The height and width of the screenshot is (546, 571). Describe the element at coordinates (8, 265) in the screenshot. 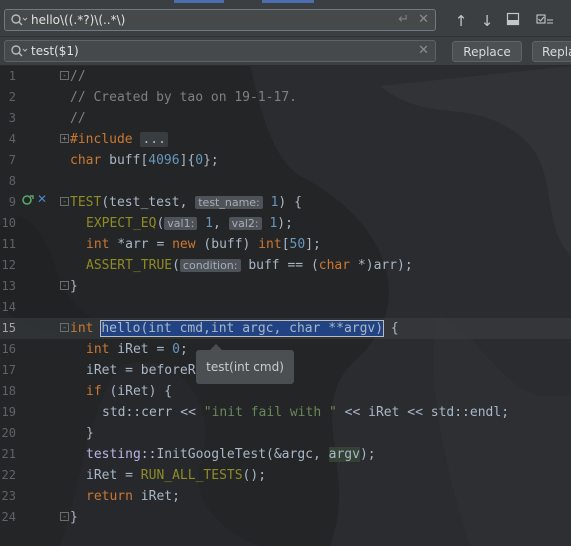

I see `line-number: 12` at that location.